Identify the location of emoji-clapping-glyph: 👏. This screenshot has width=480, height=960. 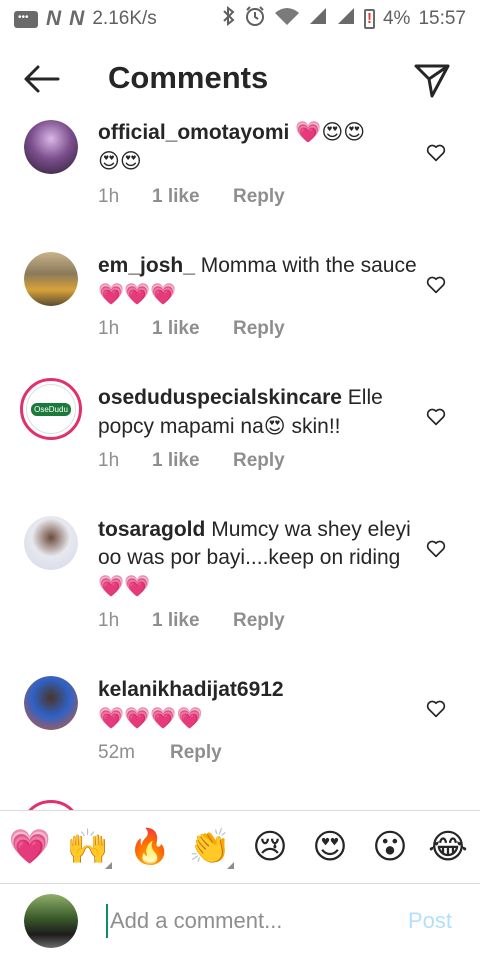
(210, 847).